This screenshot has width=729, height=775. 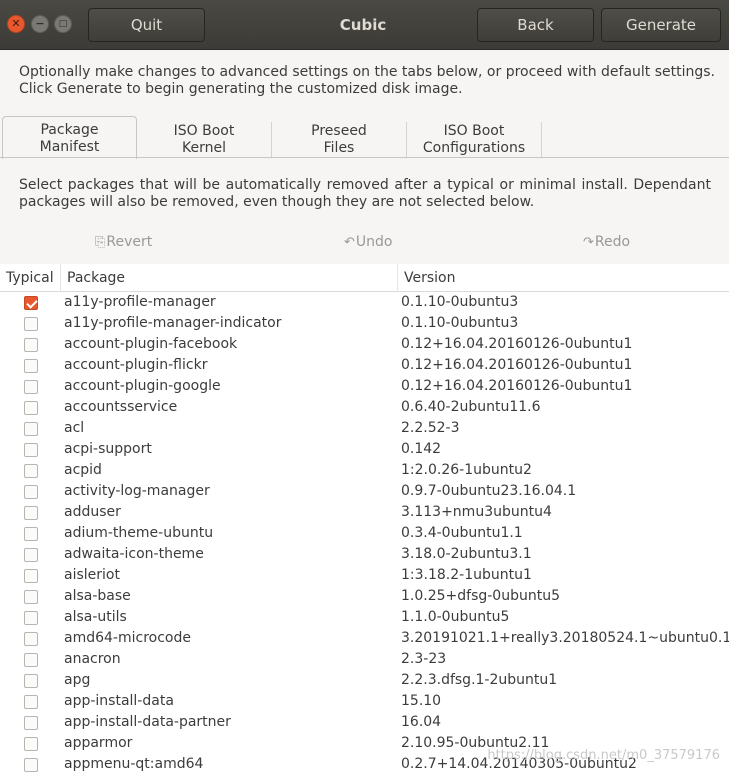 What do you see at coordinates (69, 147) in the screenshot?
I see `tab-label-line2: Manifest` at bounding box center [69, 147].